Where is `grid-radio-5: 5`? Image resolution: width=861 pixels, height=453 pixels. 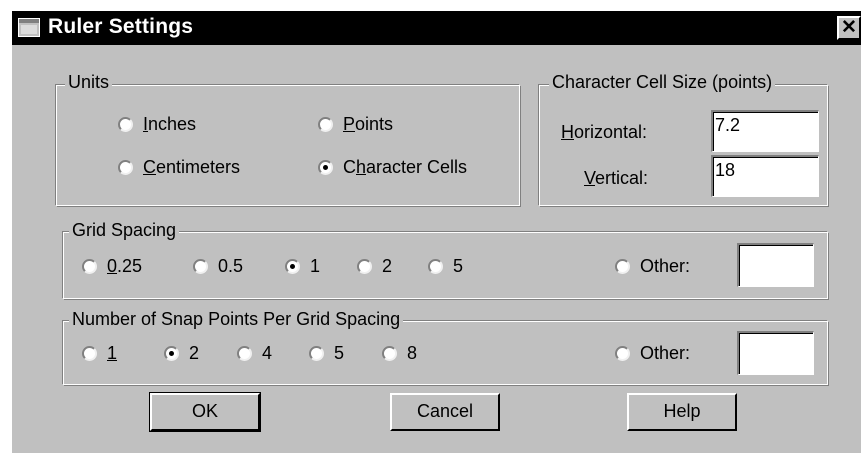 grid-radio-5: 5 is located at coordinates (445, 266).